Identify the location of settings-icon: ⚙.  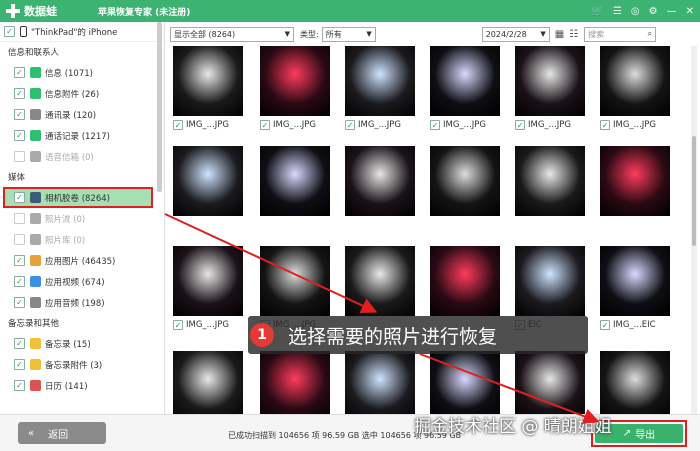
(653, 11).